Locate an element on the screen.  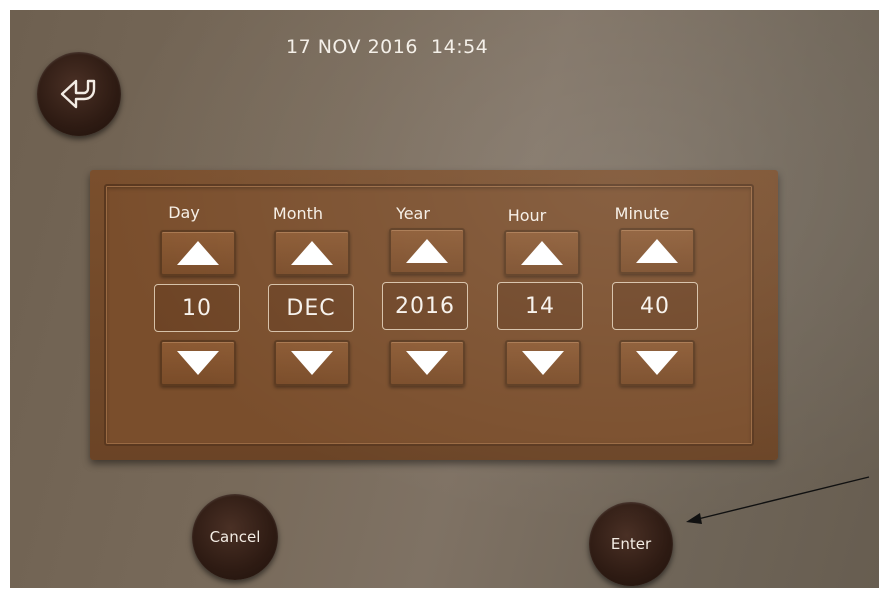
month-up-button is located at coordinates (312, 253).